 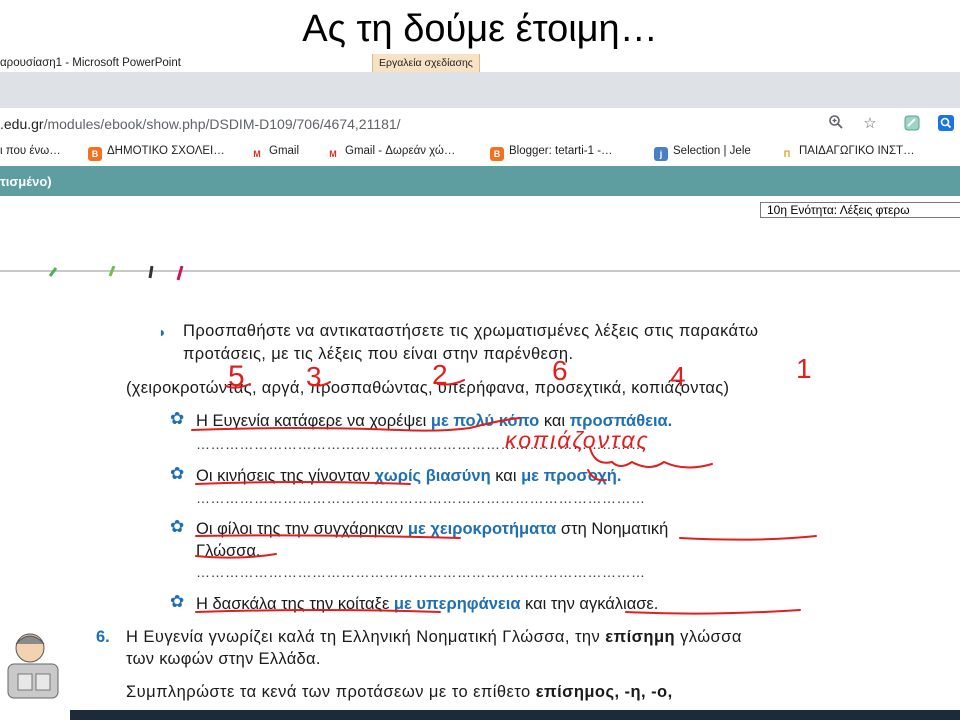 What do you see at coordinates (804, 368) in the screenshot?
I see `annotation-number: 1` at bounding box center [804, 368].